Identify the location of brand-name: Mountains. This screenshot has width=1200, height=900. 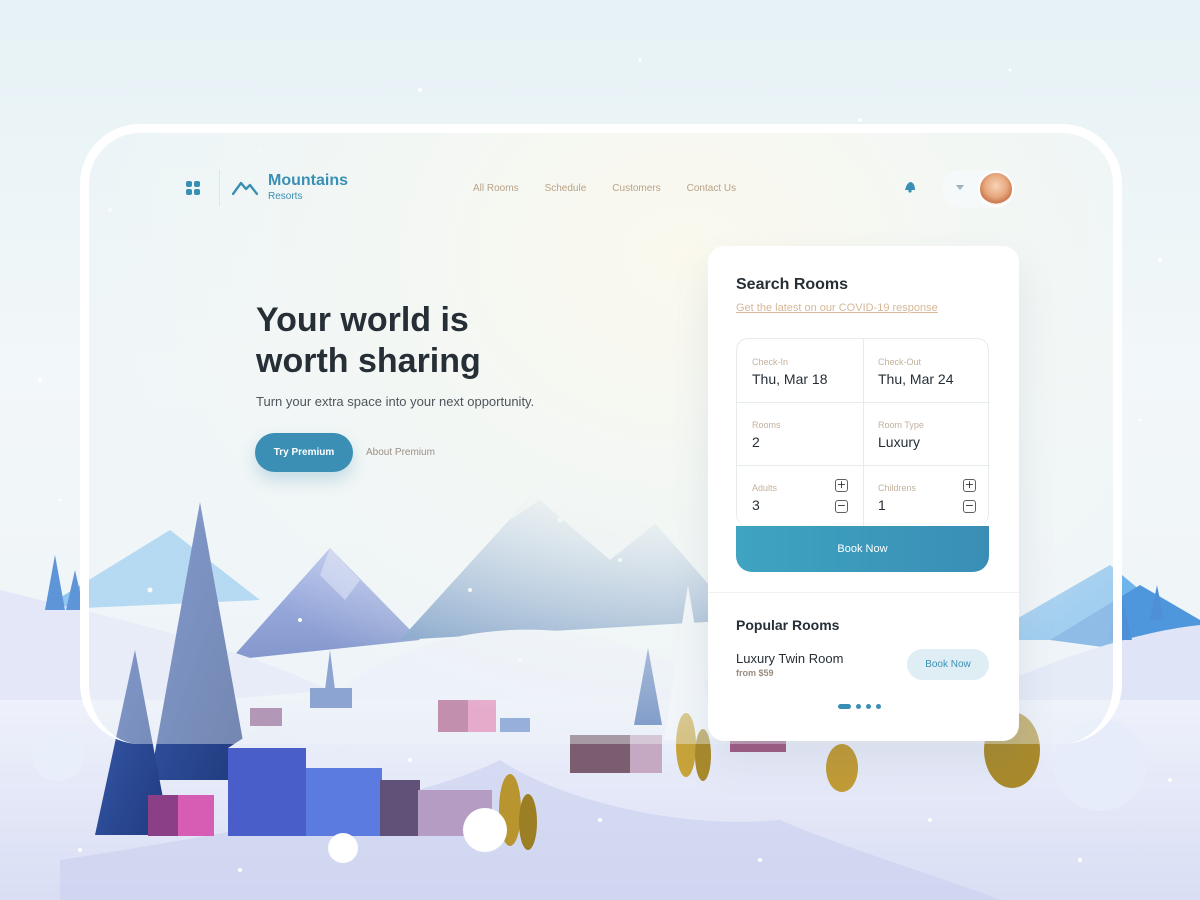
(308, 181).